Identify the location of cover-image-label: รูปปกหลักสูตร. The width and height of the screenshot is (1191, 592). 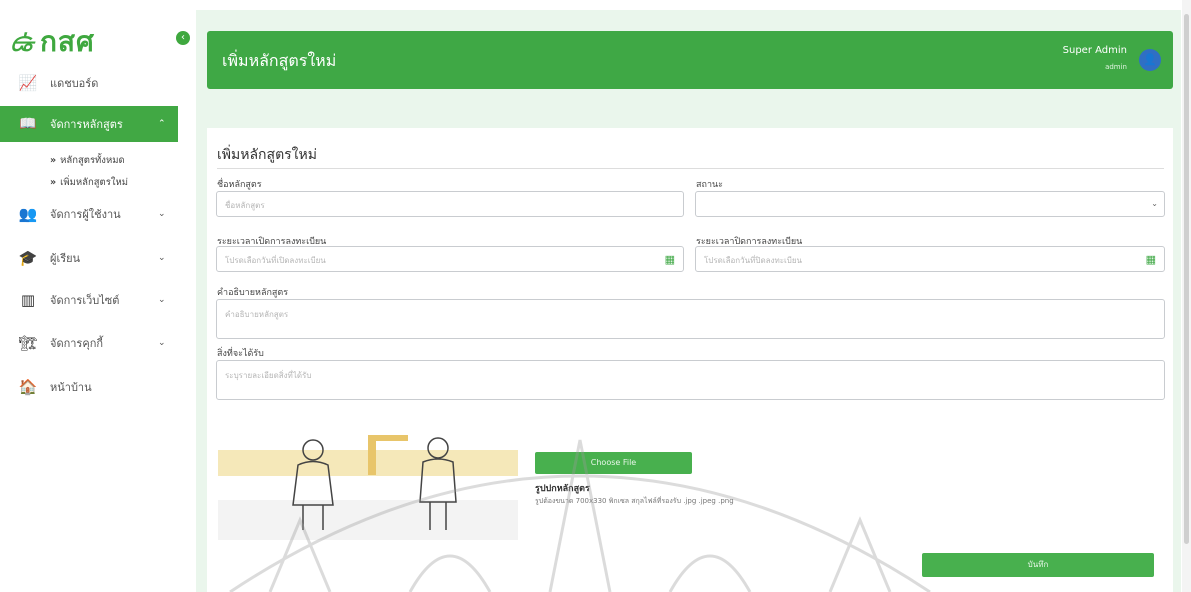
(562, 489).